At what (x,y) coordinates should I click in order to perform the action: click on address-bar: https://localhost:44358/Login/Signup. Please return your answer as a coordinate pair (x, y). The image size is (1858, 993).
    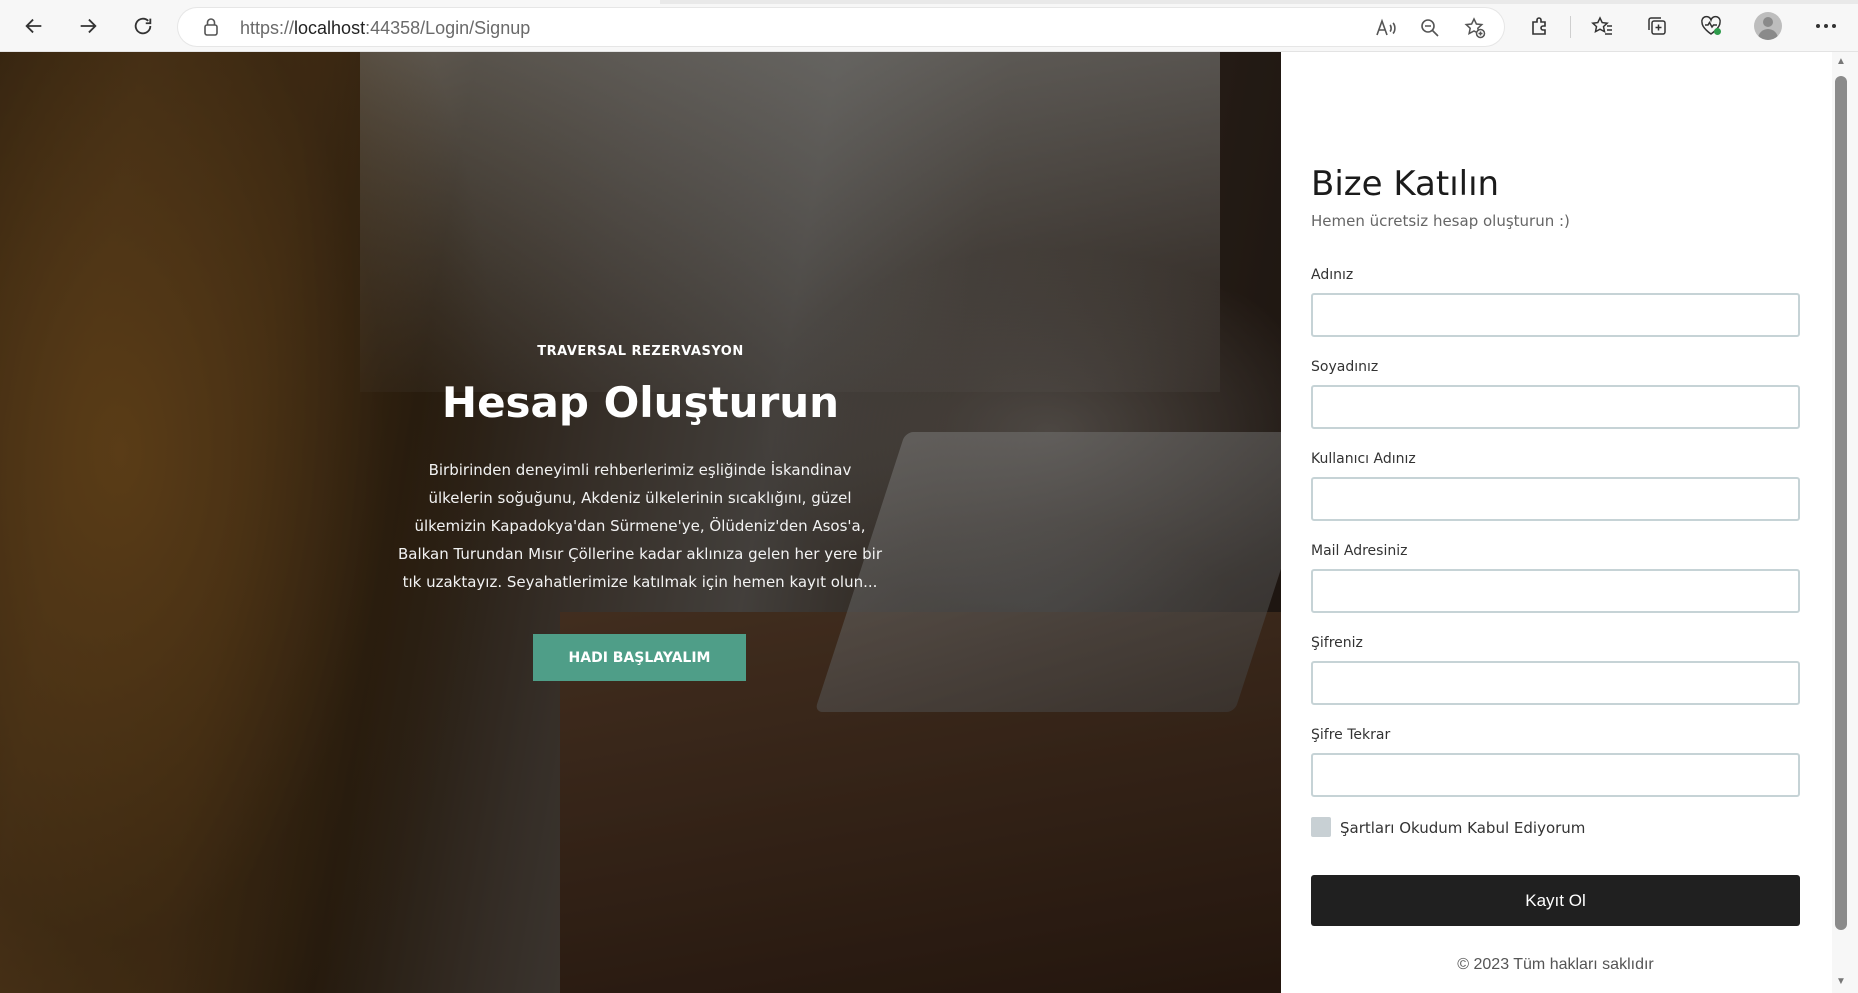
    Looking at the image, I should click on (841, 27).